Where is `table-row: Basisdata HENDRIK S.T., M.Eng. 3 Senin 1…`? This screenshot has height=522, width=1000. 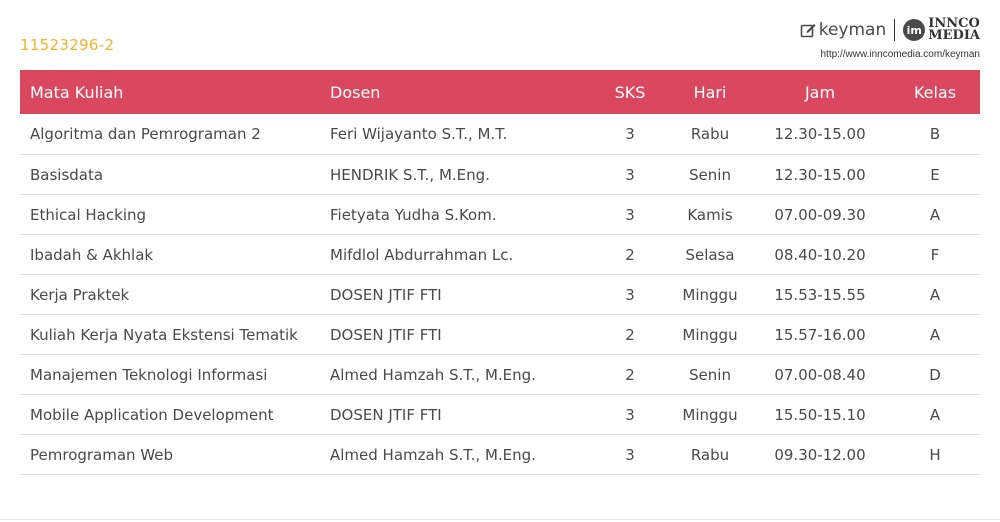 table-row: Basisdata HENDRIK S.T., M.Eng. 3 Senin 1… is located at coordinates (500, 174).